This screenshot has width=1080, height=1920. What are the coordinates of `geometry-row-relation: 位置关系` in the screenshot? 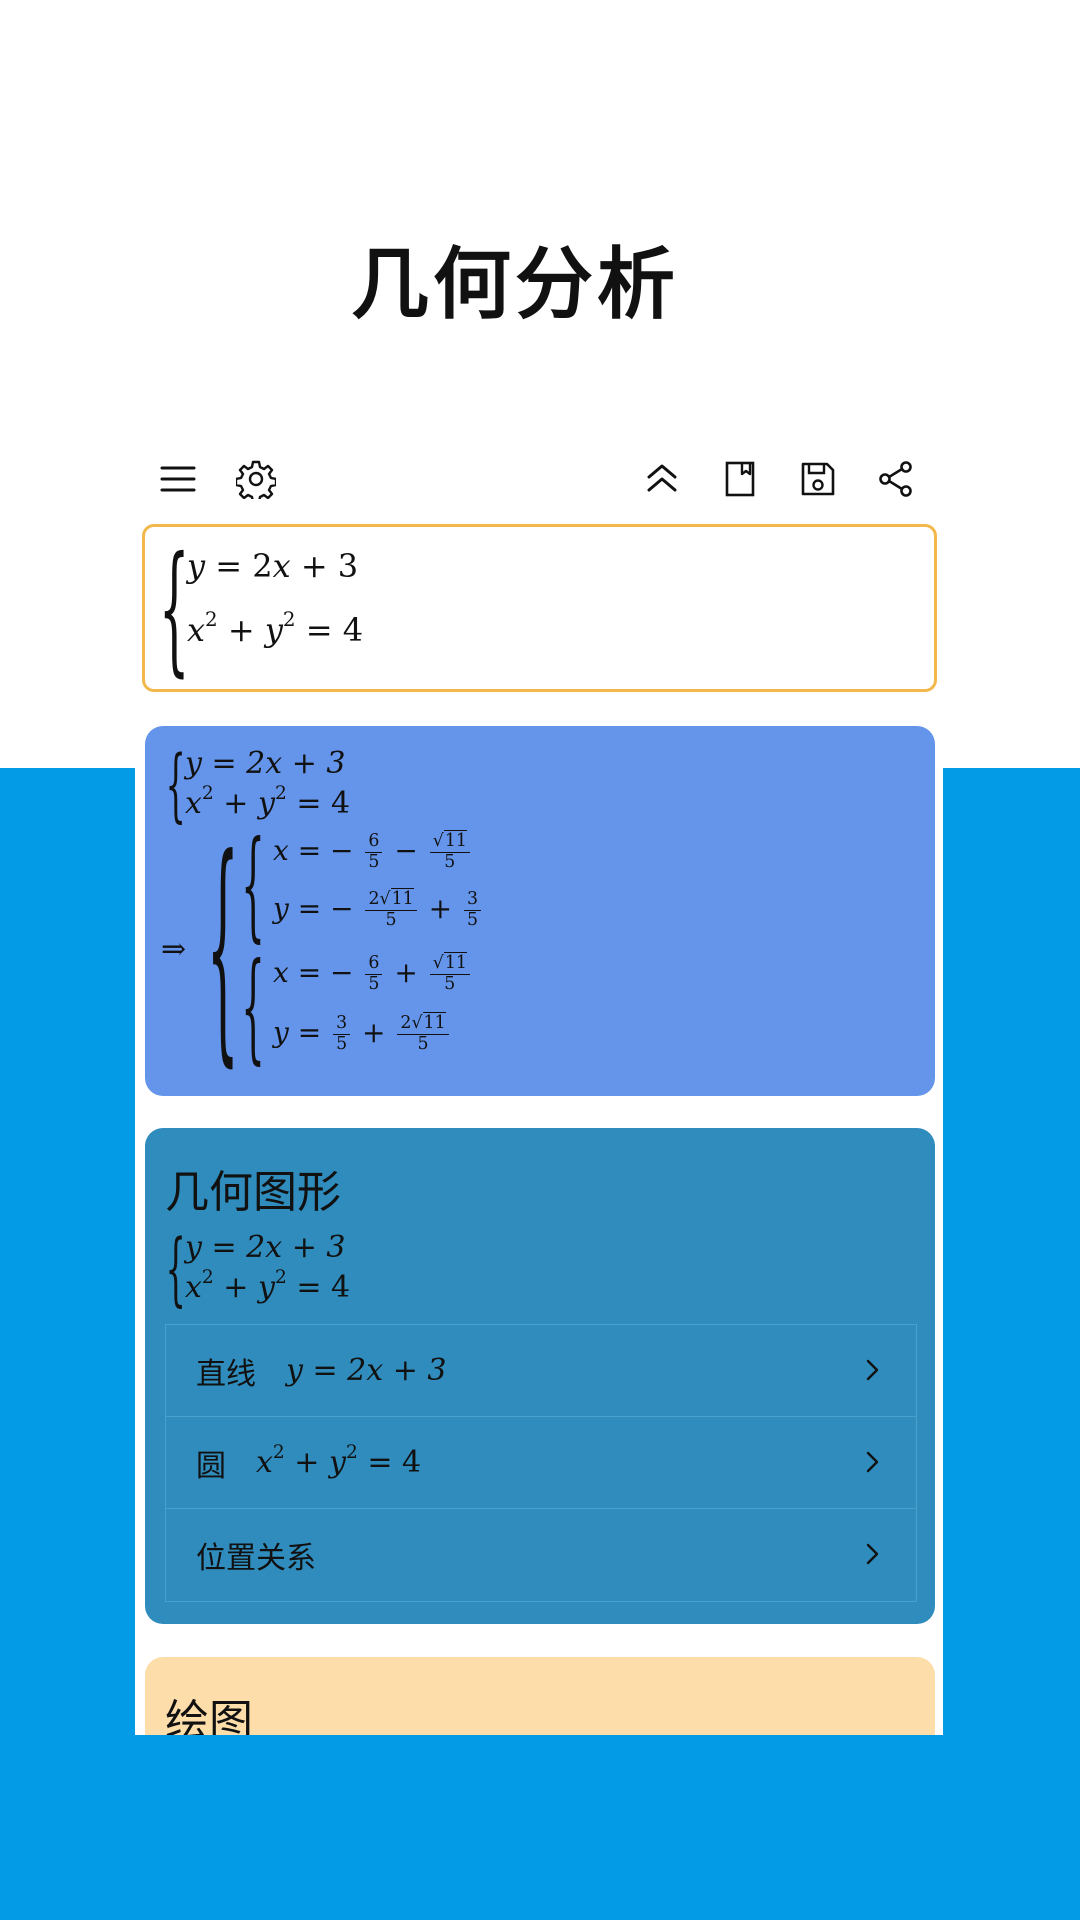 It's located at (541, 1555).